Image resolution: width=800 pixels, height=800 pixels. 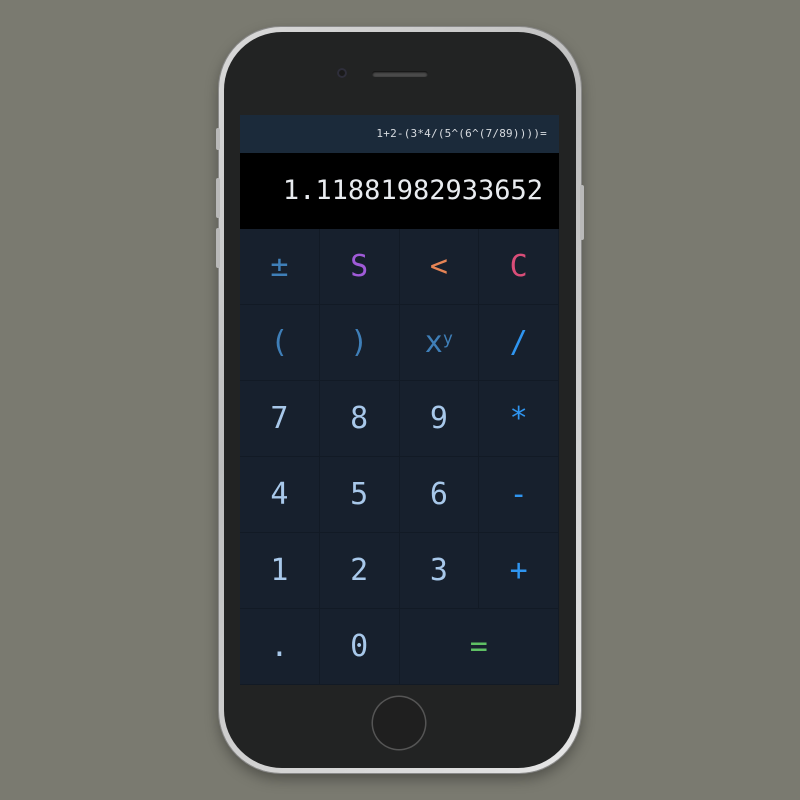 I want to click on volume-down-button, so click(x=218, y=248).